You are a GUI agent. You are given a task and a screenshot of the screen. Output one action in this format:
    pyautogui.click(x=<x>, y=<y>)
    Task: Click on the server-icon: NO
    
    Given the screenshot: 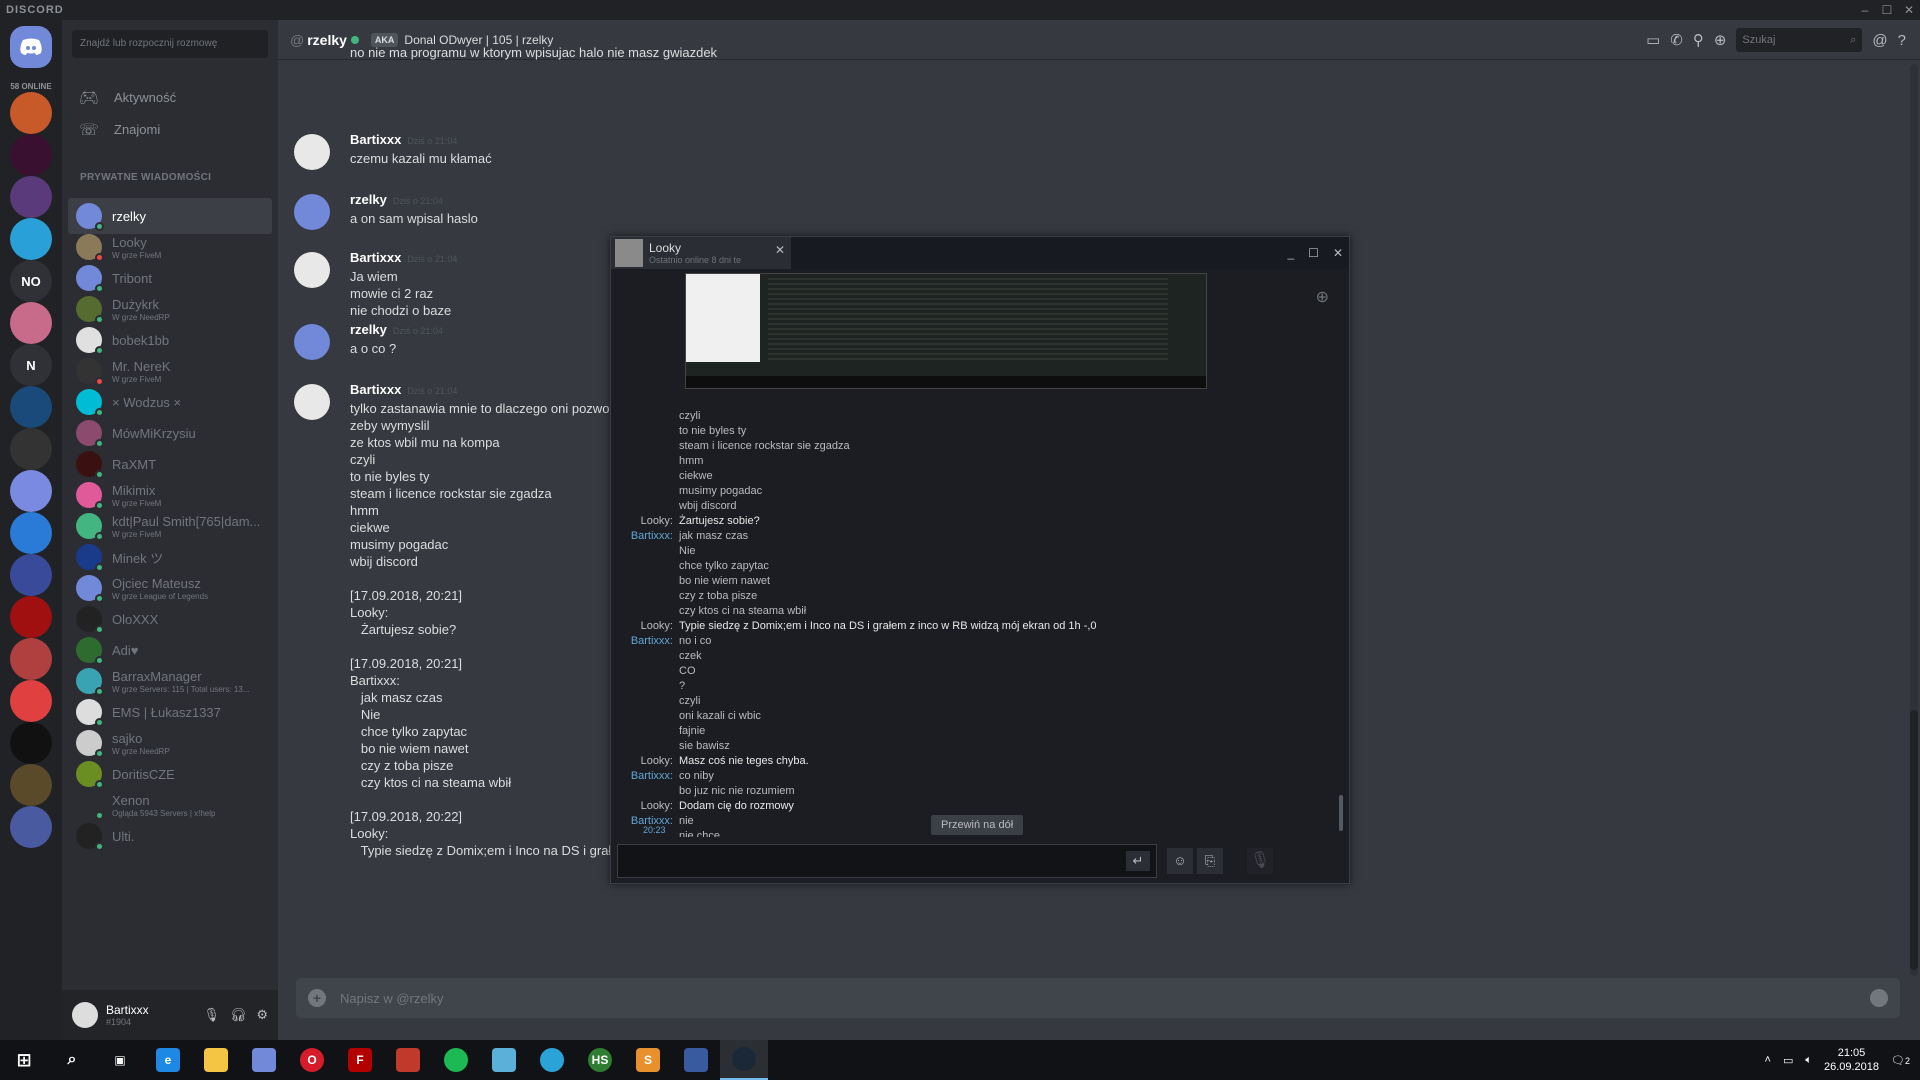 What is the action you would take?
    pyautogui.click(x=31, y=281)
    